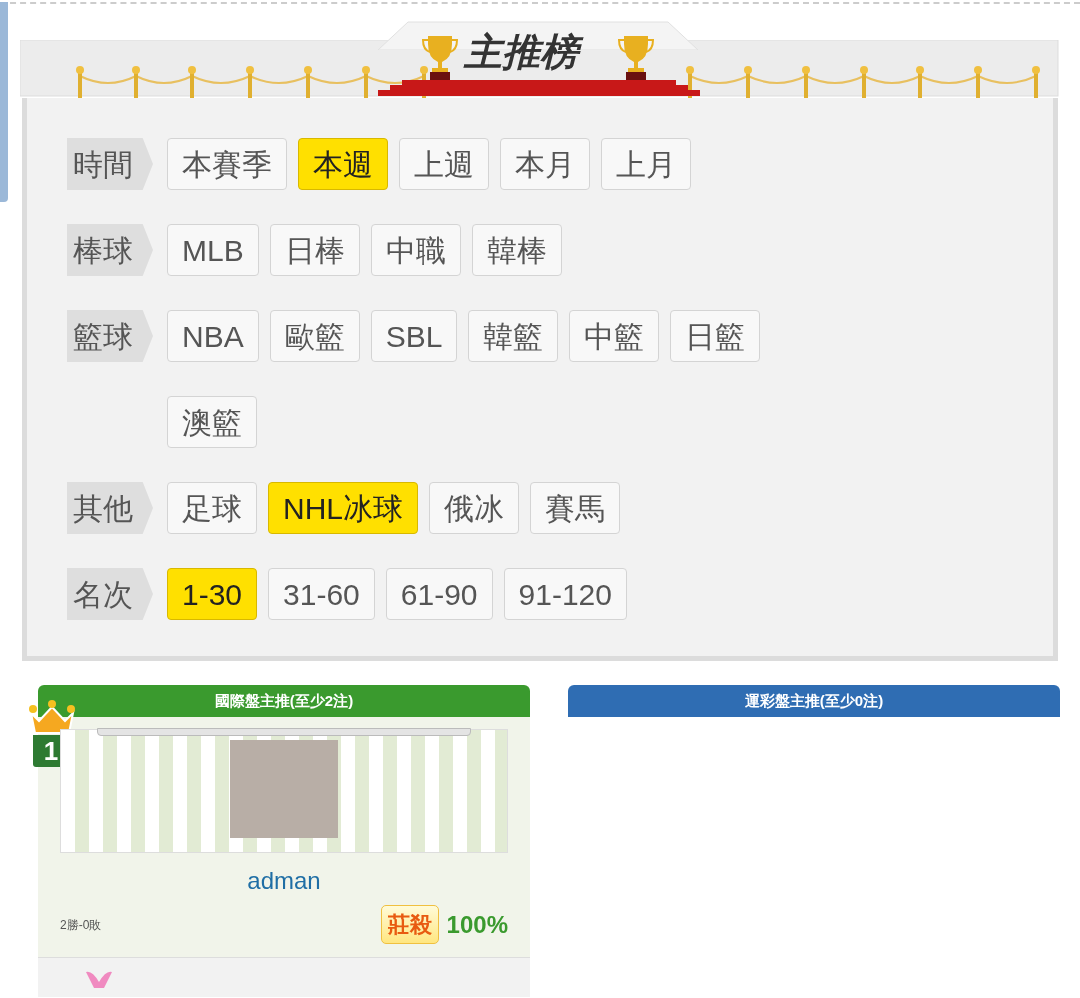 The height and width of the screenshot is (998, 1080). Describe the element at coordinates (646, 164) in the screenshot. I see `filter-option: 上月` at that location.